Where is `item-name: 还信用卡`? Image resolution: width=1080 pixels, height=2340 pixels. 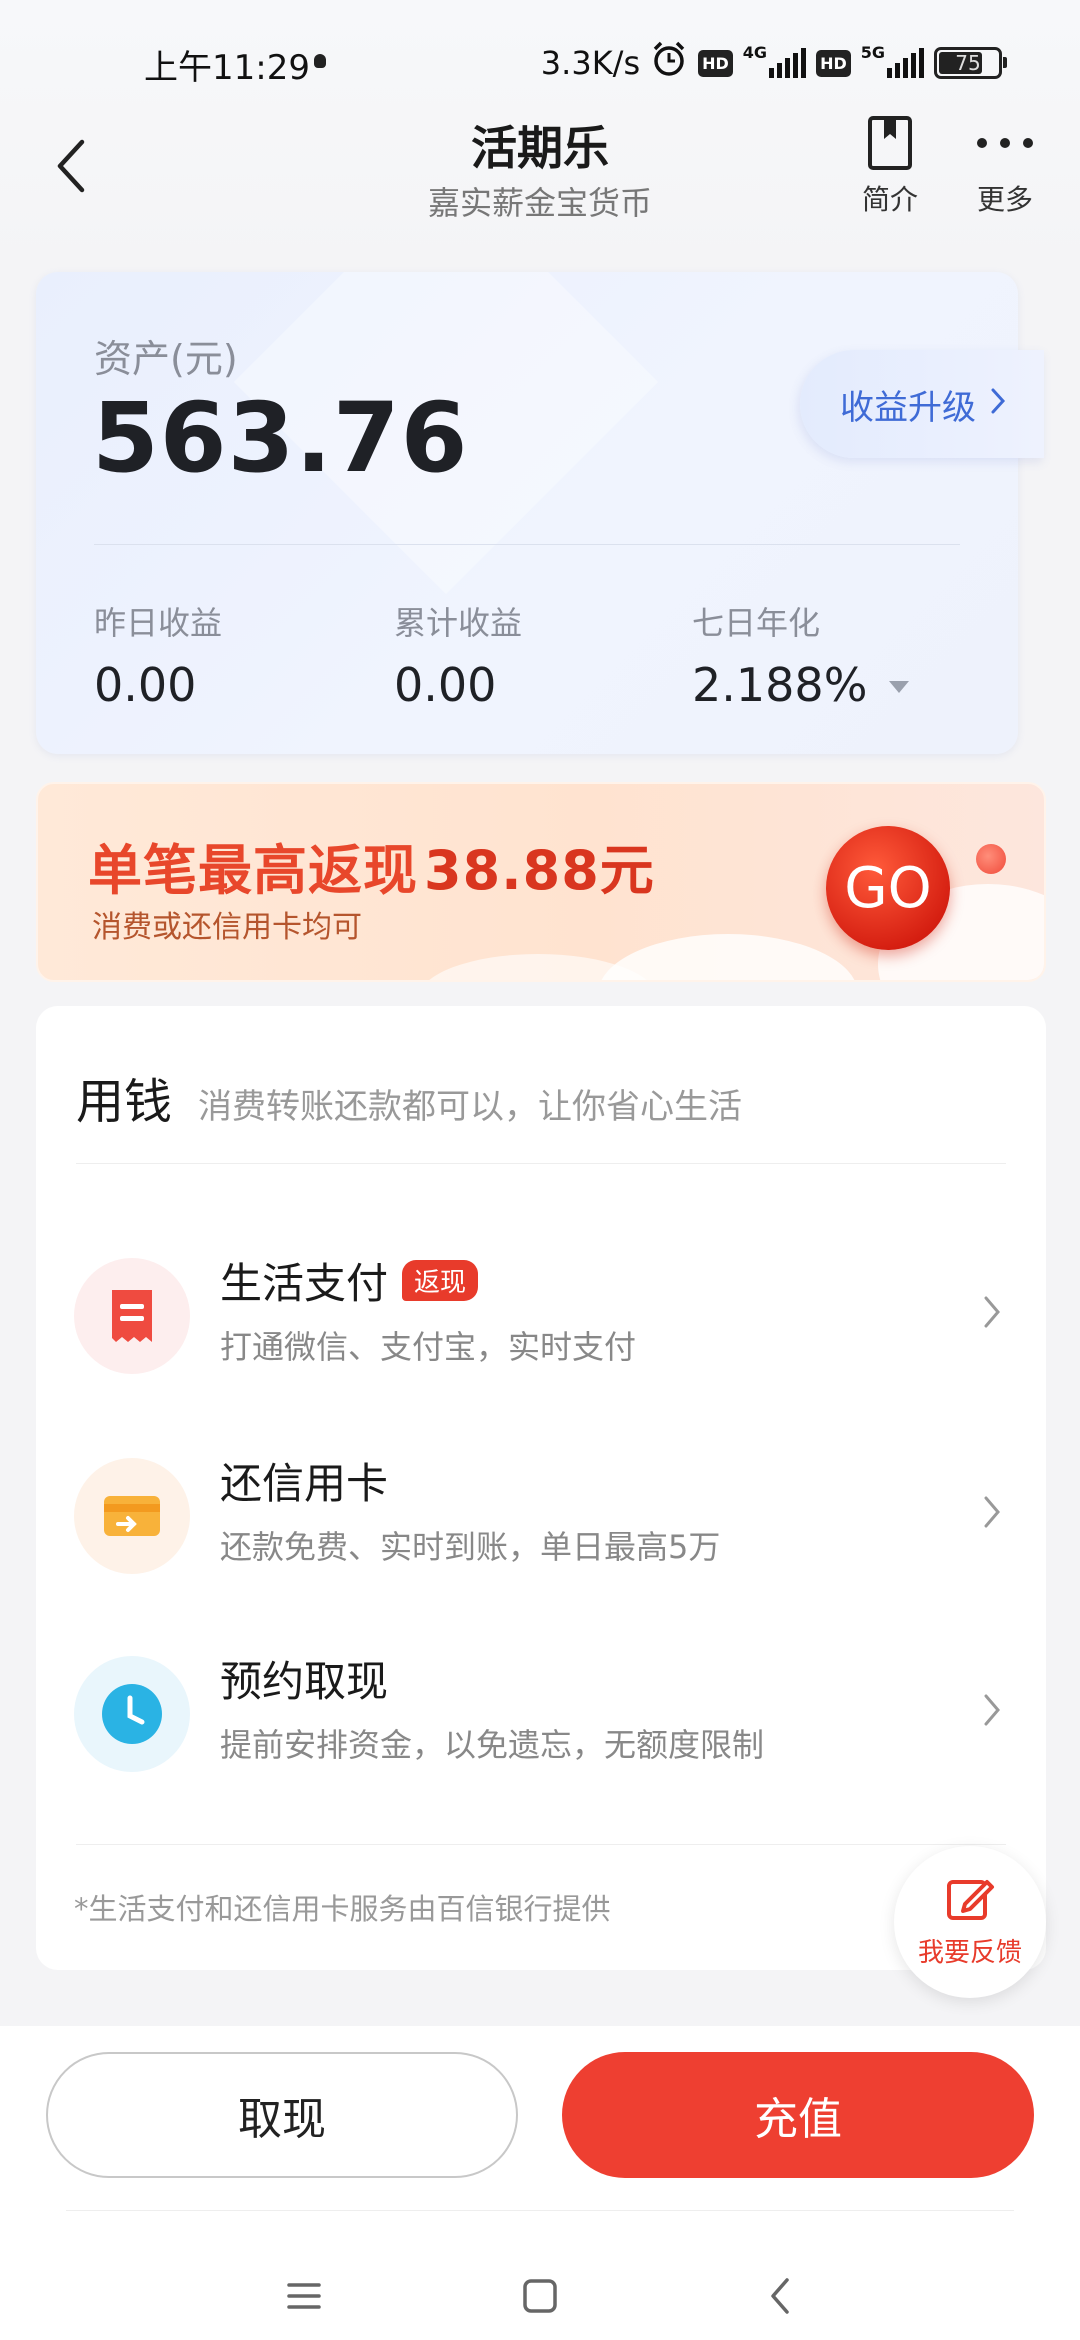 item-name: 还信用卡 is located at coordinates (304, 1483).